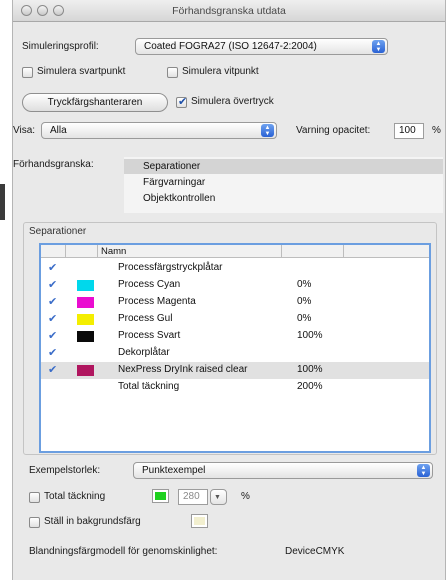  What do you see at coordinates (58, 231) in the screenshot?
I see `separations-title: Separationer` at bounding box center [58, 231].